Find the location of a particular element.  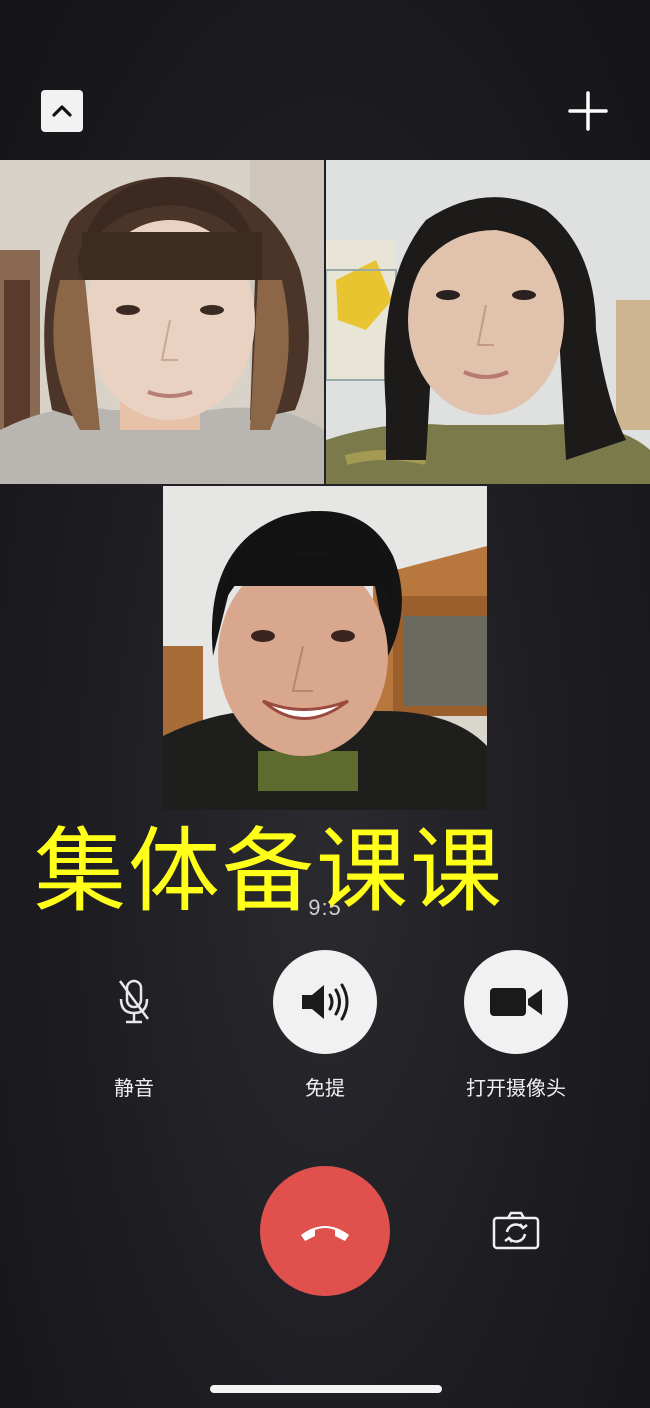

phone-hangup-icon is located at coordinates (325, 1233).